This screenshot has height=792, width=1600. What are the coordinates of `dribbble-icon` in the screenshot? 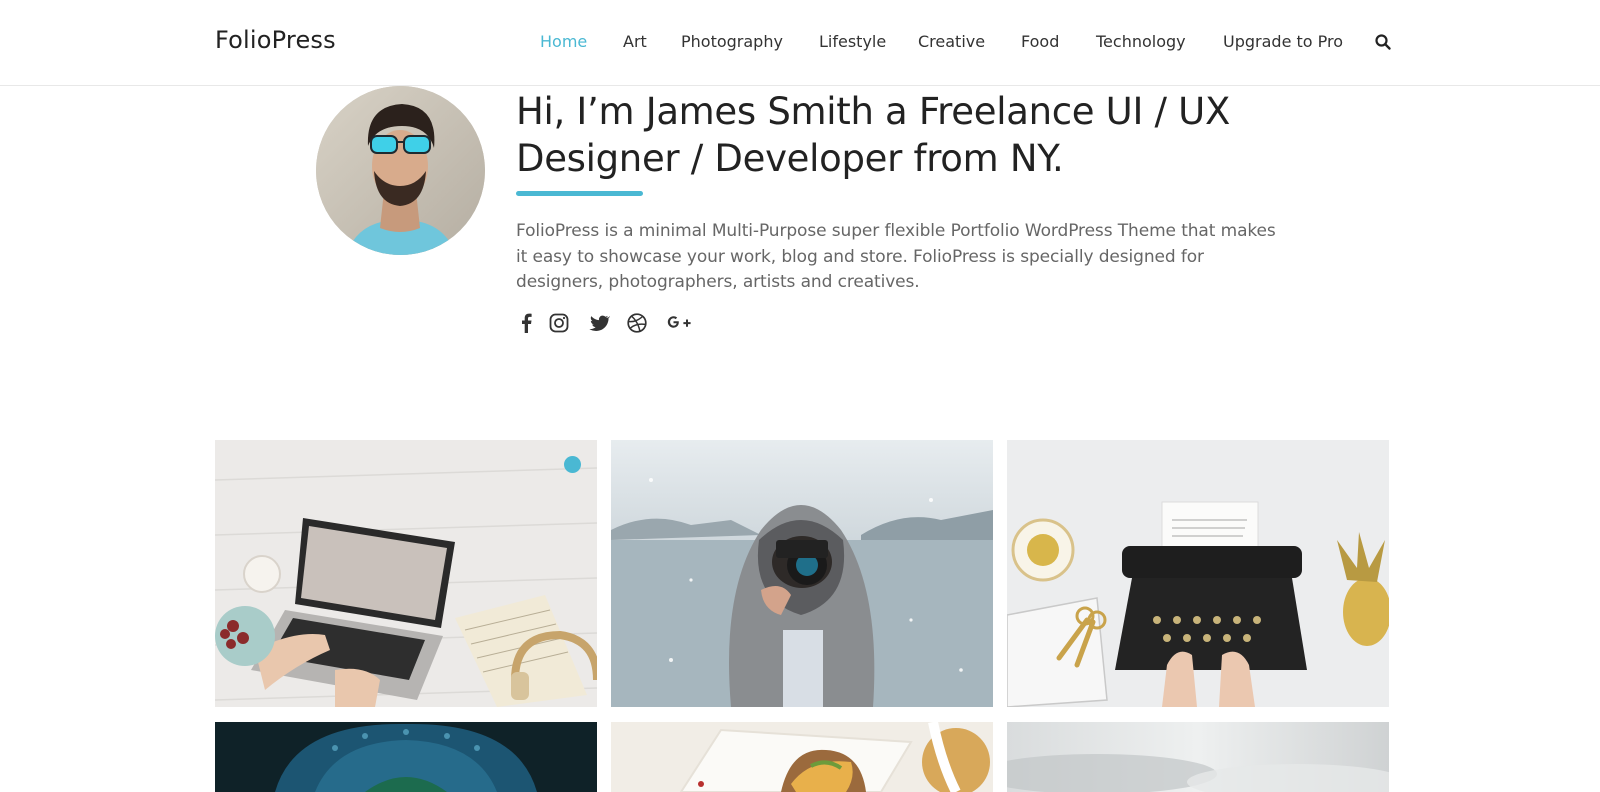 It's located at (637, 323).